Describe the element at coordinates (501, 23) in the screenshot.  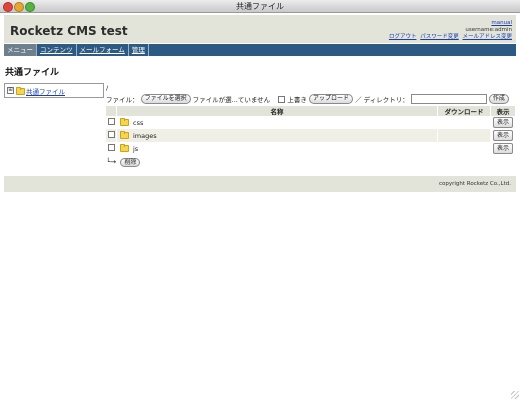
I see `manual-link: manual` at that location.